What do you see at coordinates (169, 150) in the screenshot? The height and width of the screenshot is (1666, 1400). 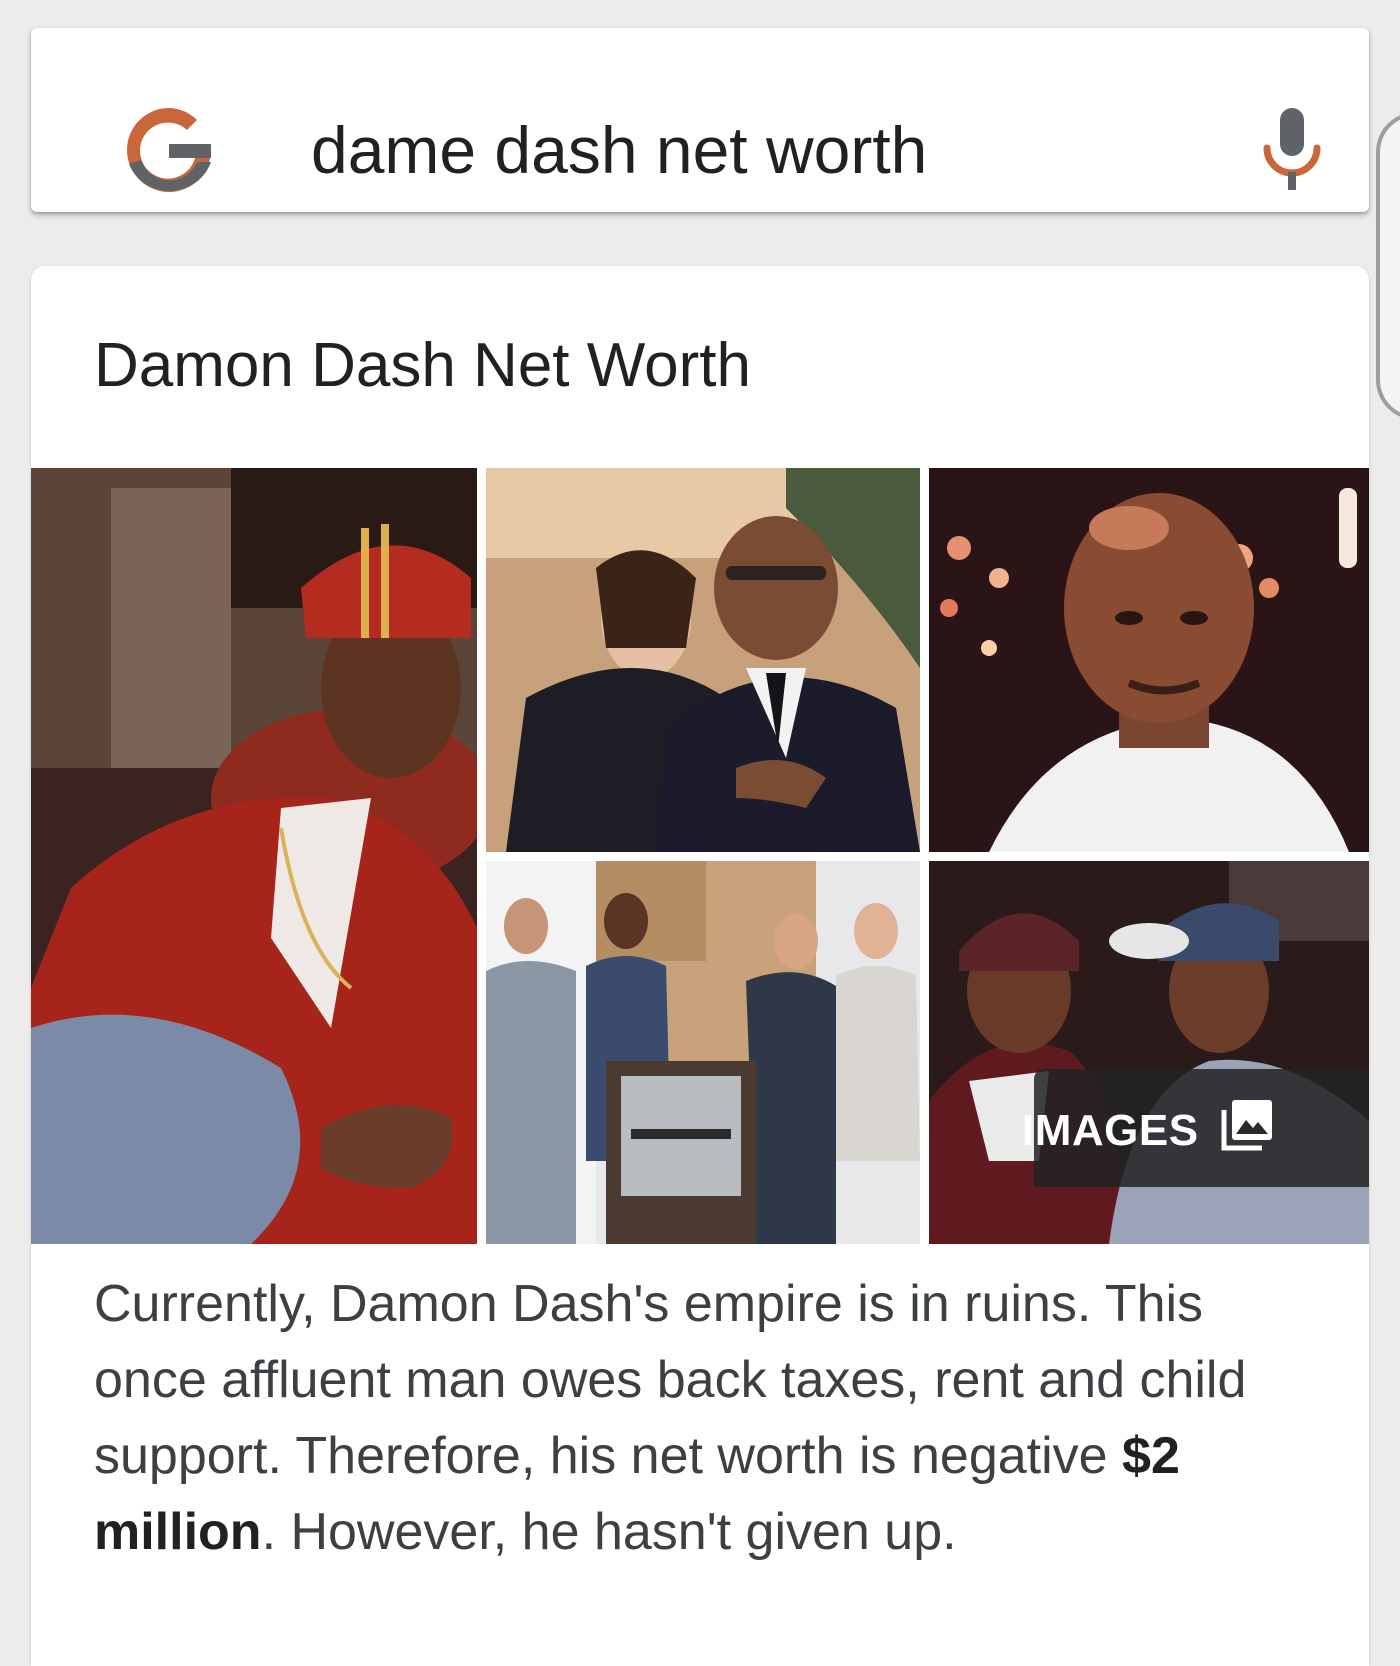 I see `google-g-icon` at bounding box center [169, 150].